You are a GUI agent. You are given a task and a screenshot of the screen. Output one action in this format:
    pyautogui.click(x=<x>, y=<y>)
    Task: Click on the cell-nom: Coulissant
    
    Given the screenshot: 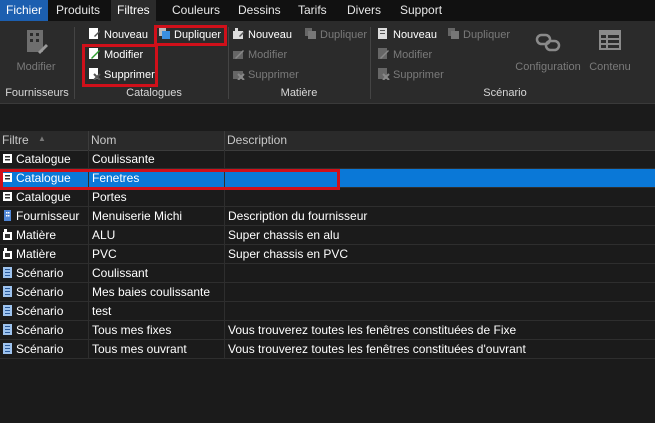 What is the action you would take?
    pyautogui.click(x=120, y=273)
    